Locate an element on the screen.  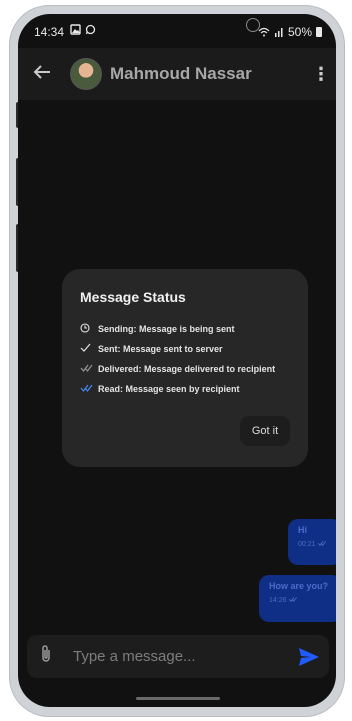
status-row-label: Sending: Message is being sent is located at coordinates (166, 329).